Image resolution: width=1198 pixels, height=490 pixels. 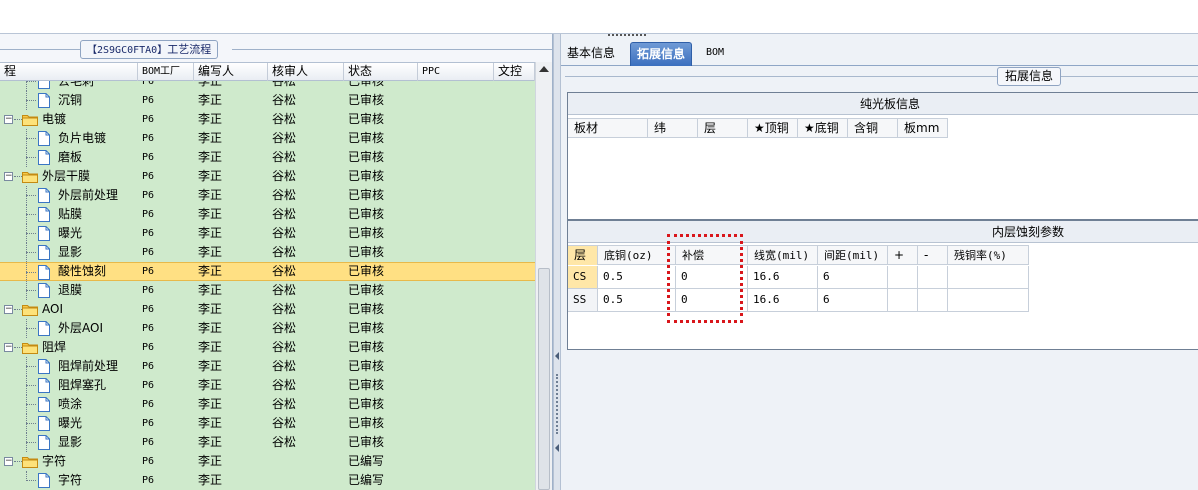 I want to click on splitter-grip-icon, so click(x=557, y=404).